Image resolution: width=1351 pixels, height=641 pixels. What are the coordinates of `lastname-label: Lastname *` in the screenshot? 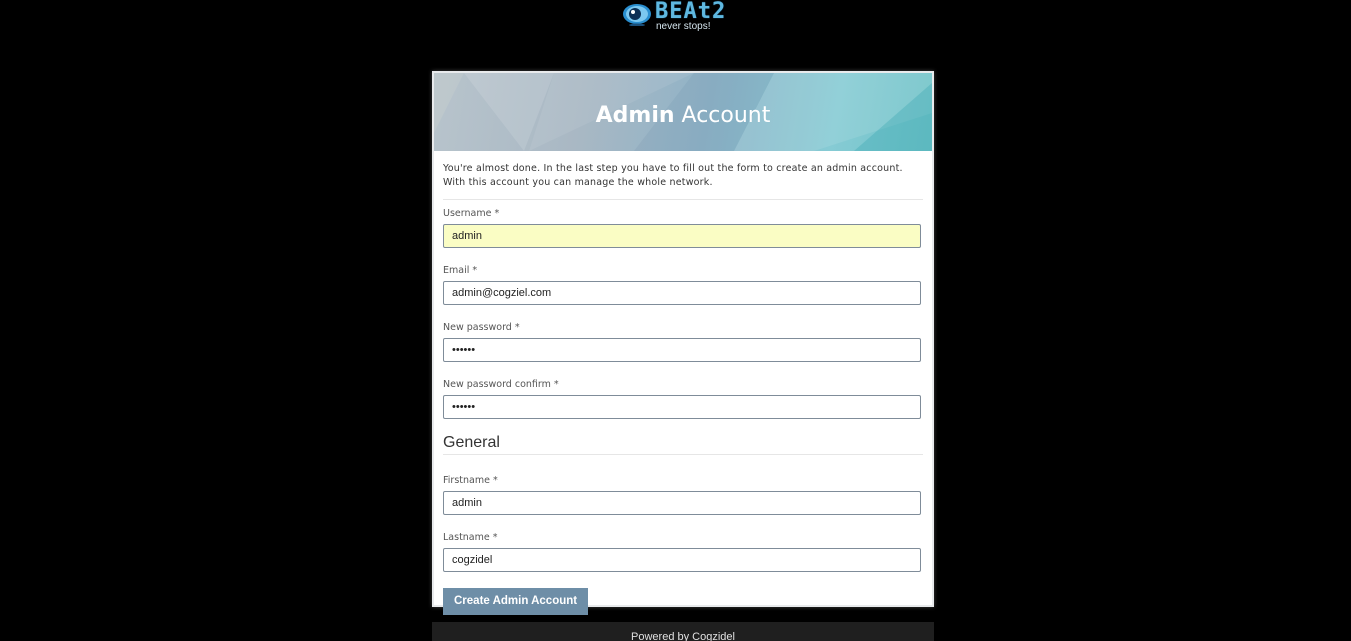 It's located at (470, 537).